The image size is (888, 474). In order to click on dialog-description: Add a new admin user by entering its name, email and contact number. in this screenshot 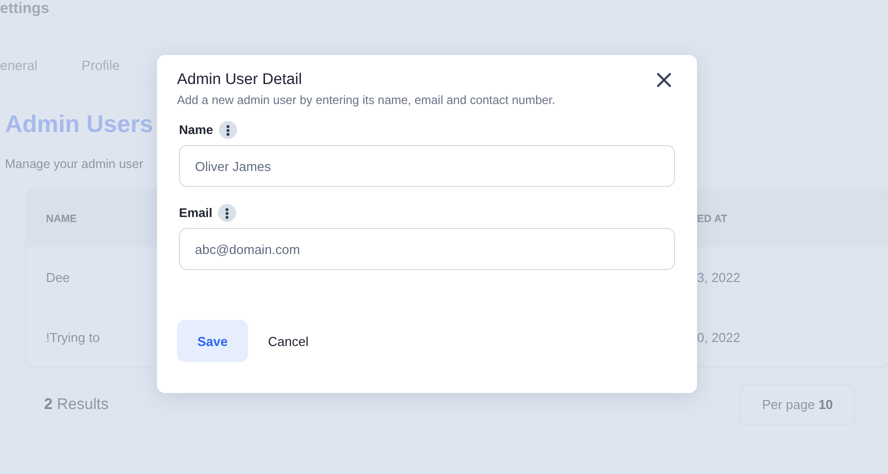, I will do `click(366, 100)`.